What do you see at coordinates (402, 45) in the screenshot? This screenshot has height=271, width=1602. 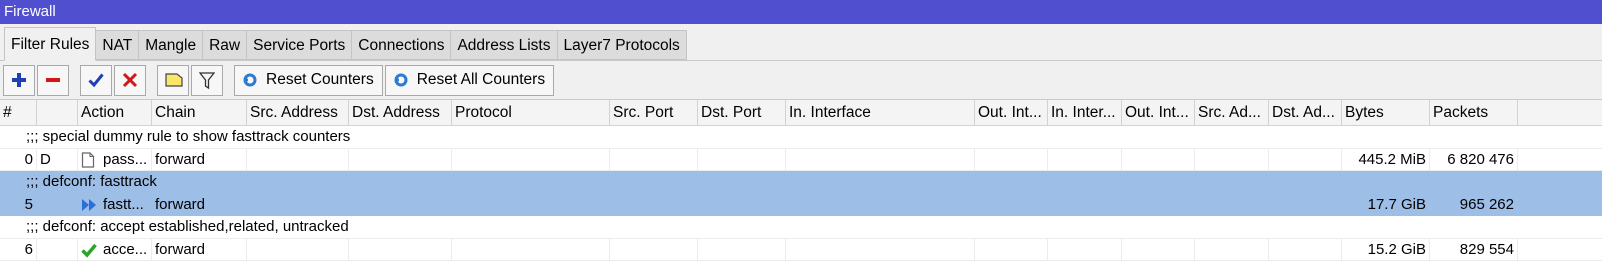 I see `tab-connections: Connections` at bounding box center [402, 45].